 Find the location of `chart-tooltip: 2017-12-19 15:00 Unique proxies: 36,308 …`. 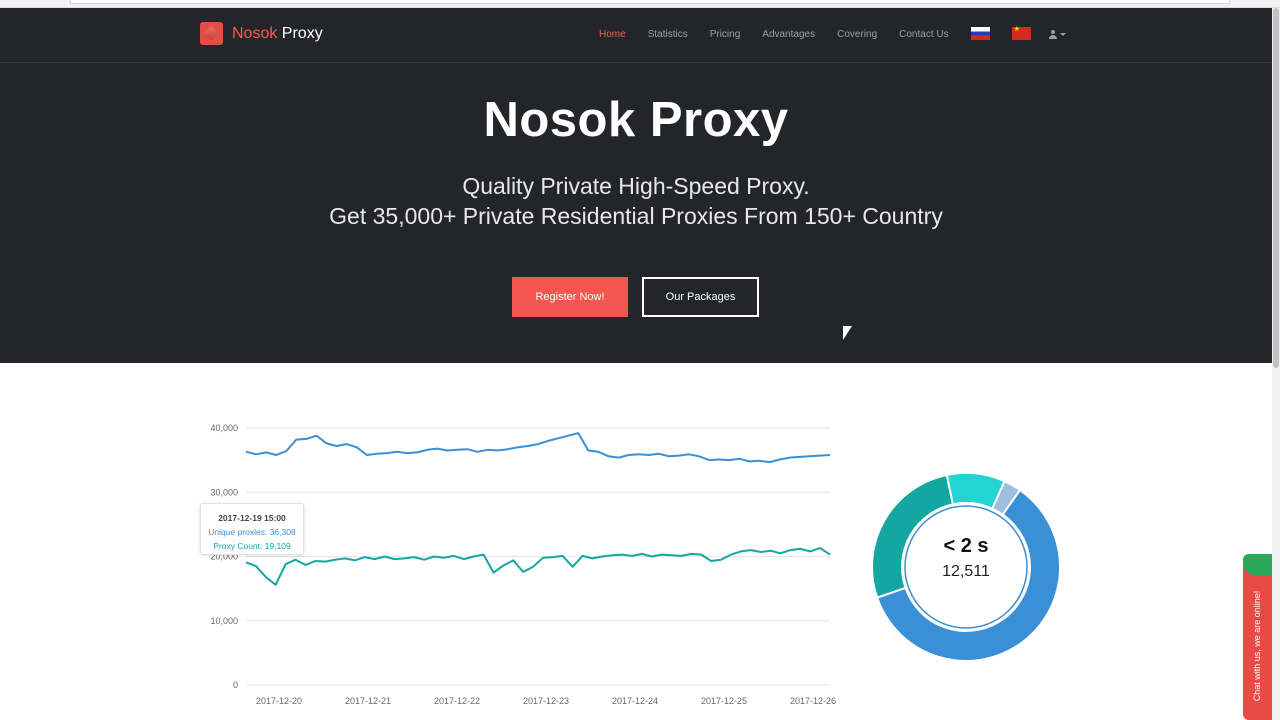

chart-tooltip: 2017-12-19 15:00 Unique proxies: 36,308 … is located at coordinates (252, 529).